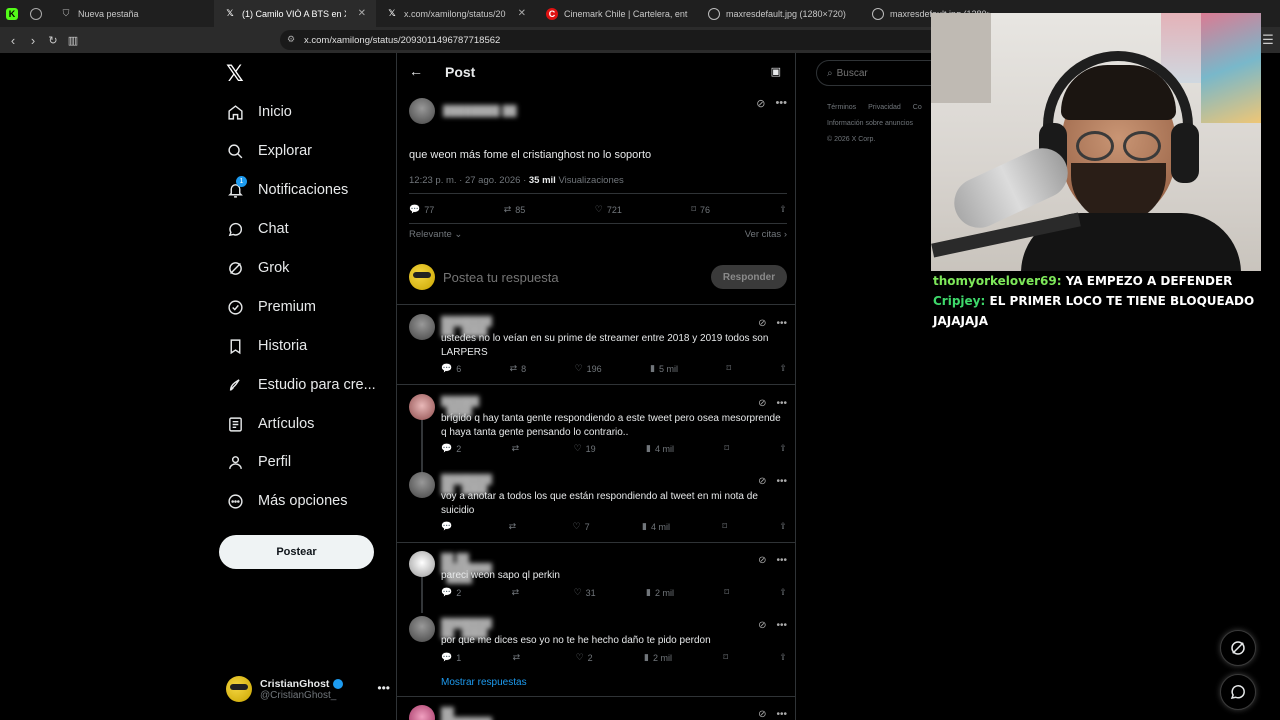 Image resolution: width=1280 pixels, height=720 pixels. I want to click on nav-item-grok: Grok, so click(257, 268).